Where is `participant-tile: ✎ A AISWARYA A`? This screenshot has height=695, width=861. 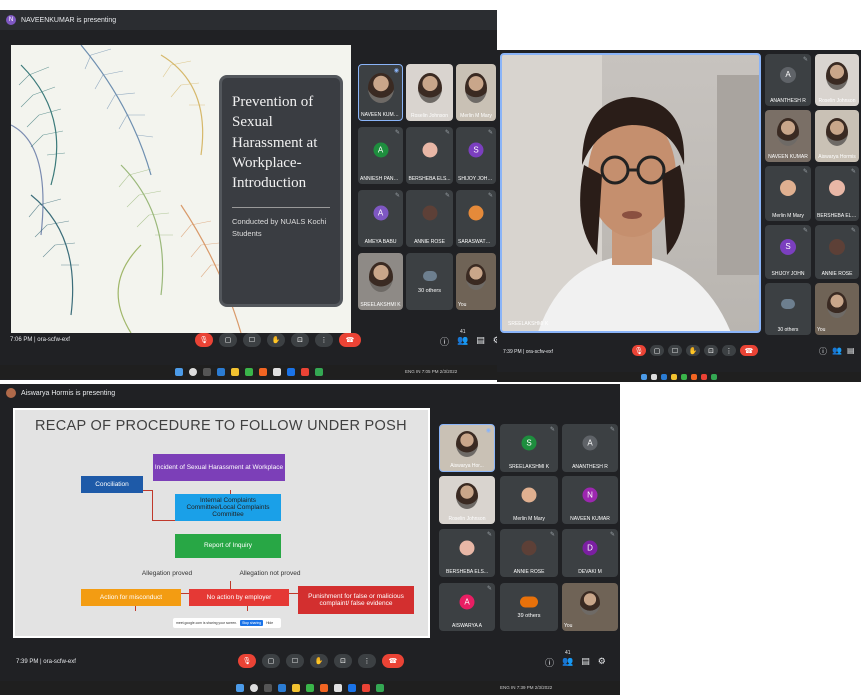 participant-tile: ✎ A AISWARYA A is located at coordinates (467, 607).